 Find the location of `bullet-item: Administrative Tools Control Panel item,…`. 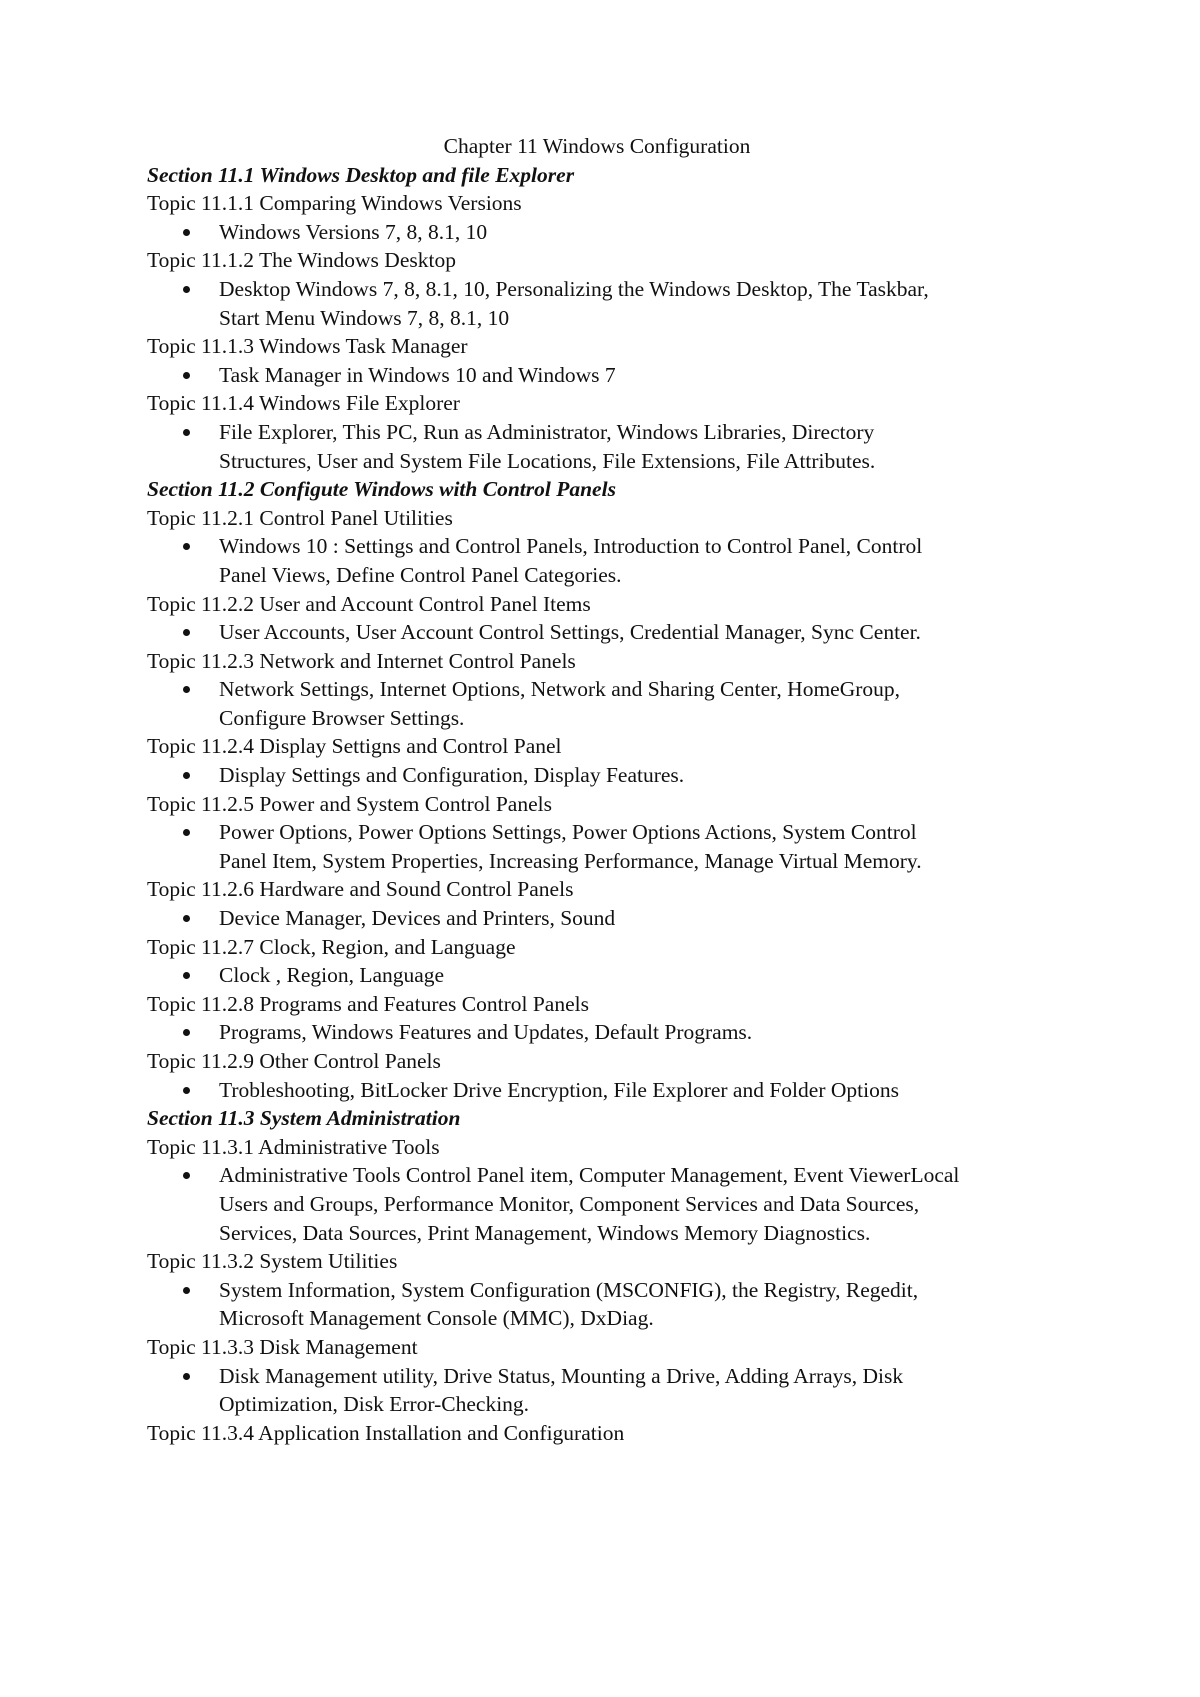

bullet-item: Administrative Tools Control Panel item,… is located at coordinates (617, 1204).